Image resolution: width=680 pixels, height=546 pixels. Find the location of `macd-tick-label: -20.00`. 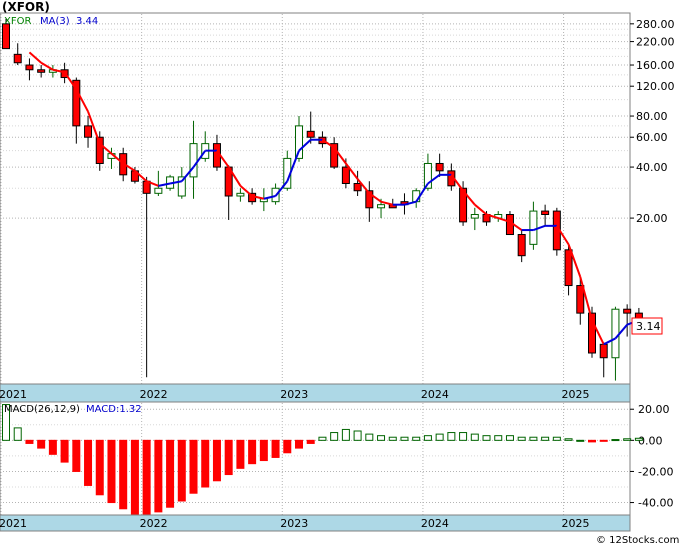

macd-tick-label: -20.00 is located at coordinates (655, 471).